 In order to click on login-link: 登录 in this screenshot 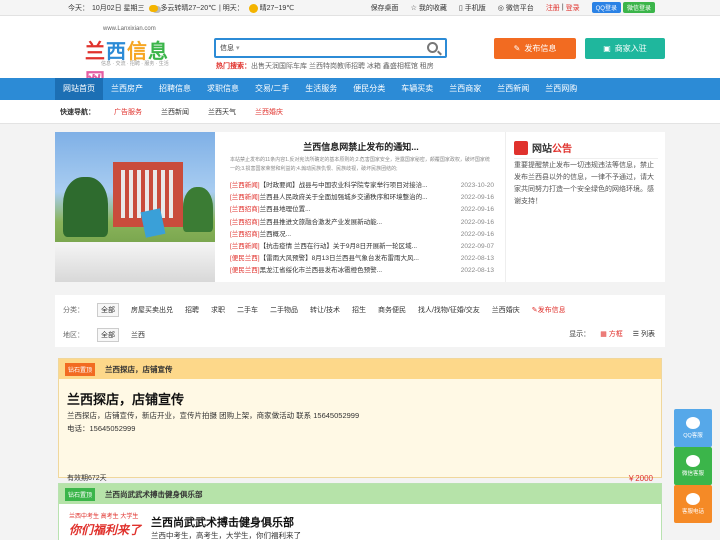, I will do `click(573, 8)`.